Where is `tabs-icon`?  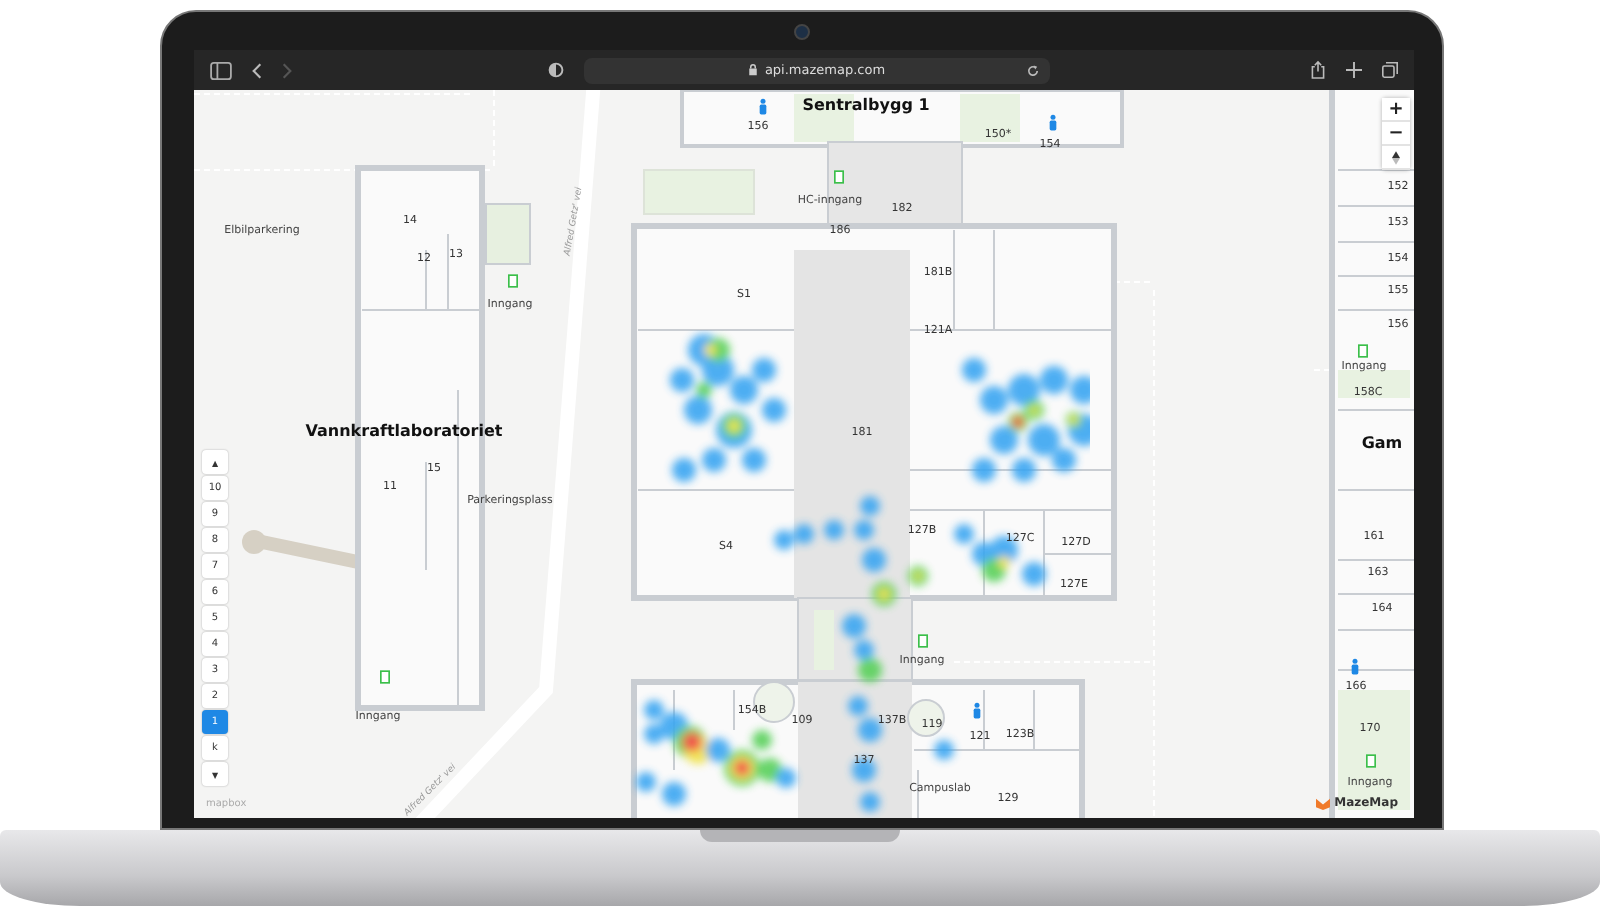 tabs-icon is located at coordinates (1390, 70).